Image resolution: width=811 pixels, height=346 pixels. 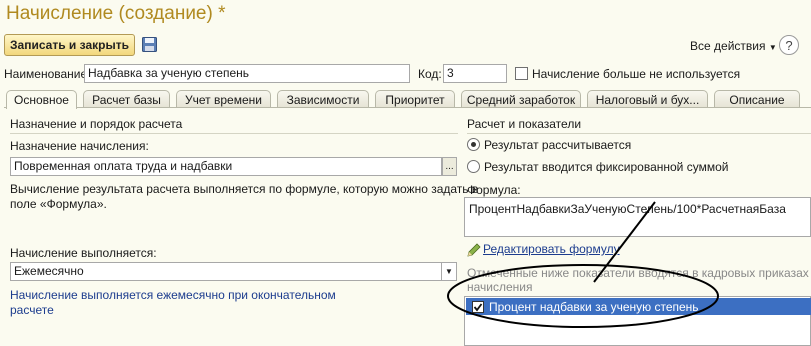 I want to click on frequency-label: Начисление выполняется:, so click(x=83, y=253).